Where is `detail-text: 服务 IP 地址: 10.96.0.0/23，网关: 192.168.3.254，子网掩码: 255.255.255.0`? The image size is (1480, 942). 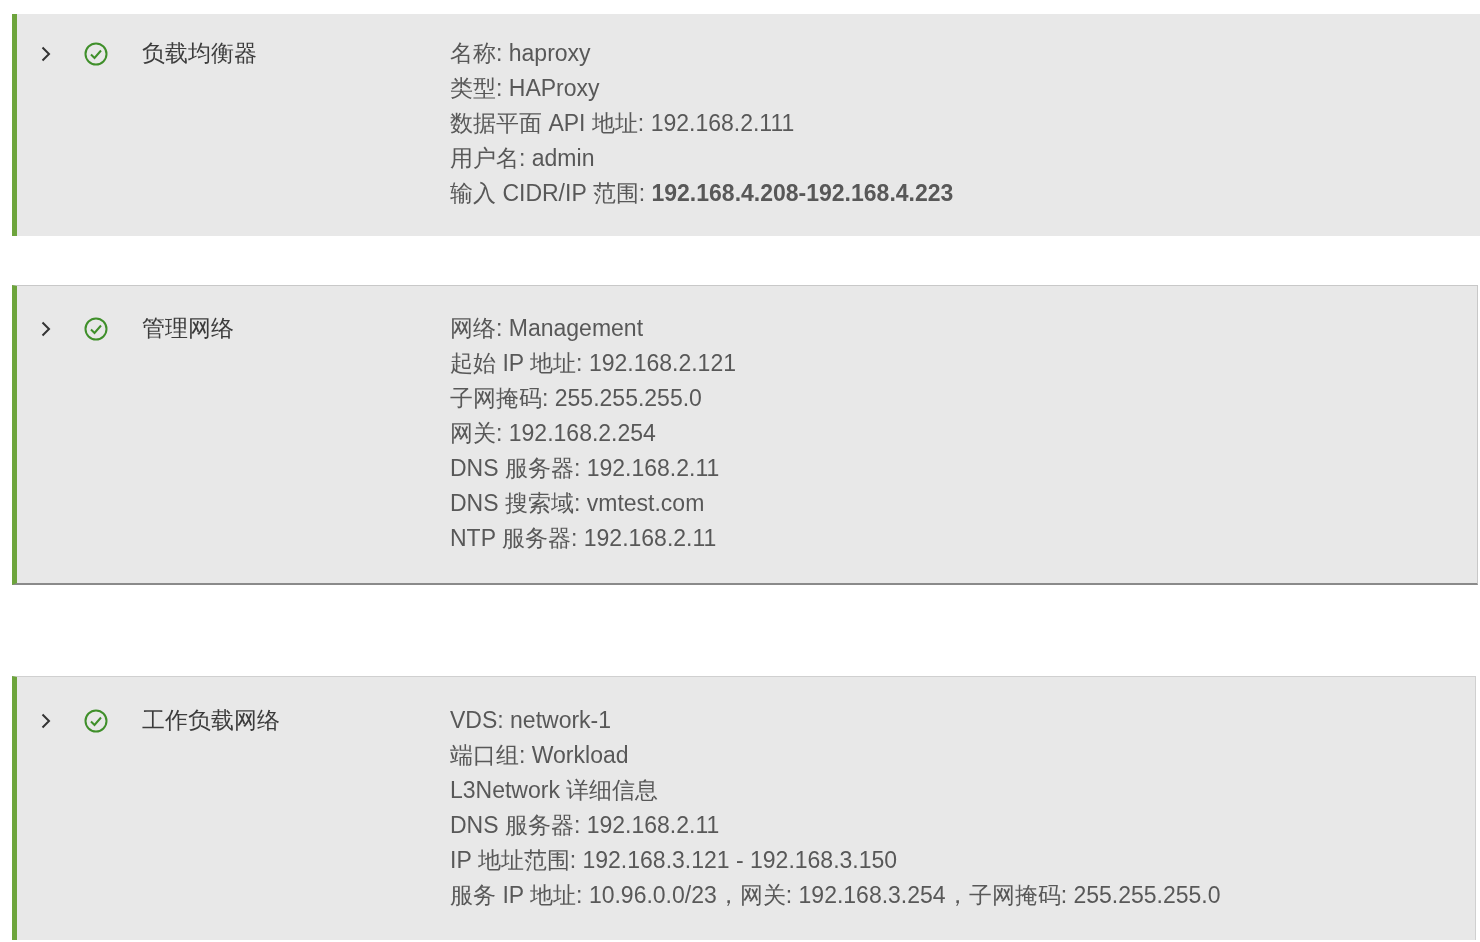
detail-text: 服务 IP 地址: 10.96.0.0/23，网关: 192.168.3.254，子网掩码: 255.255.255.0 is located at coordinates (835, 895).